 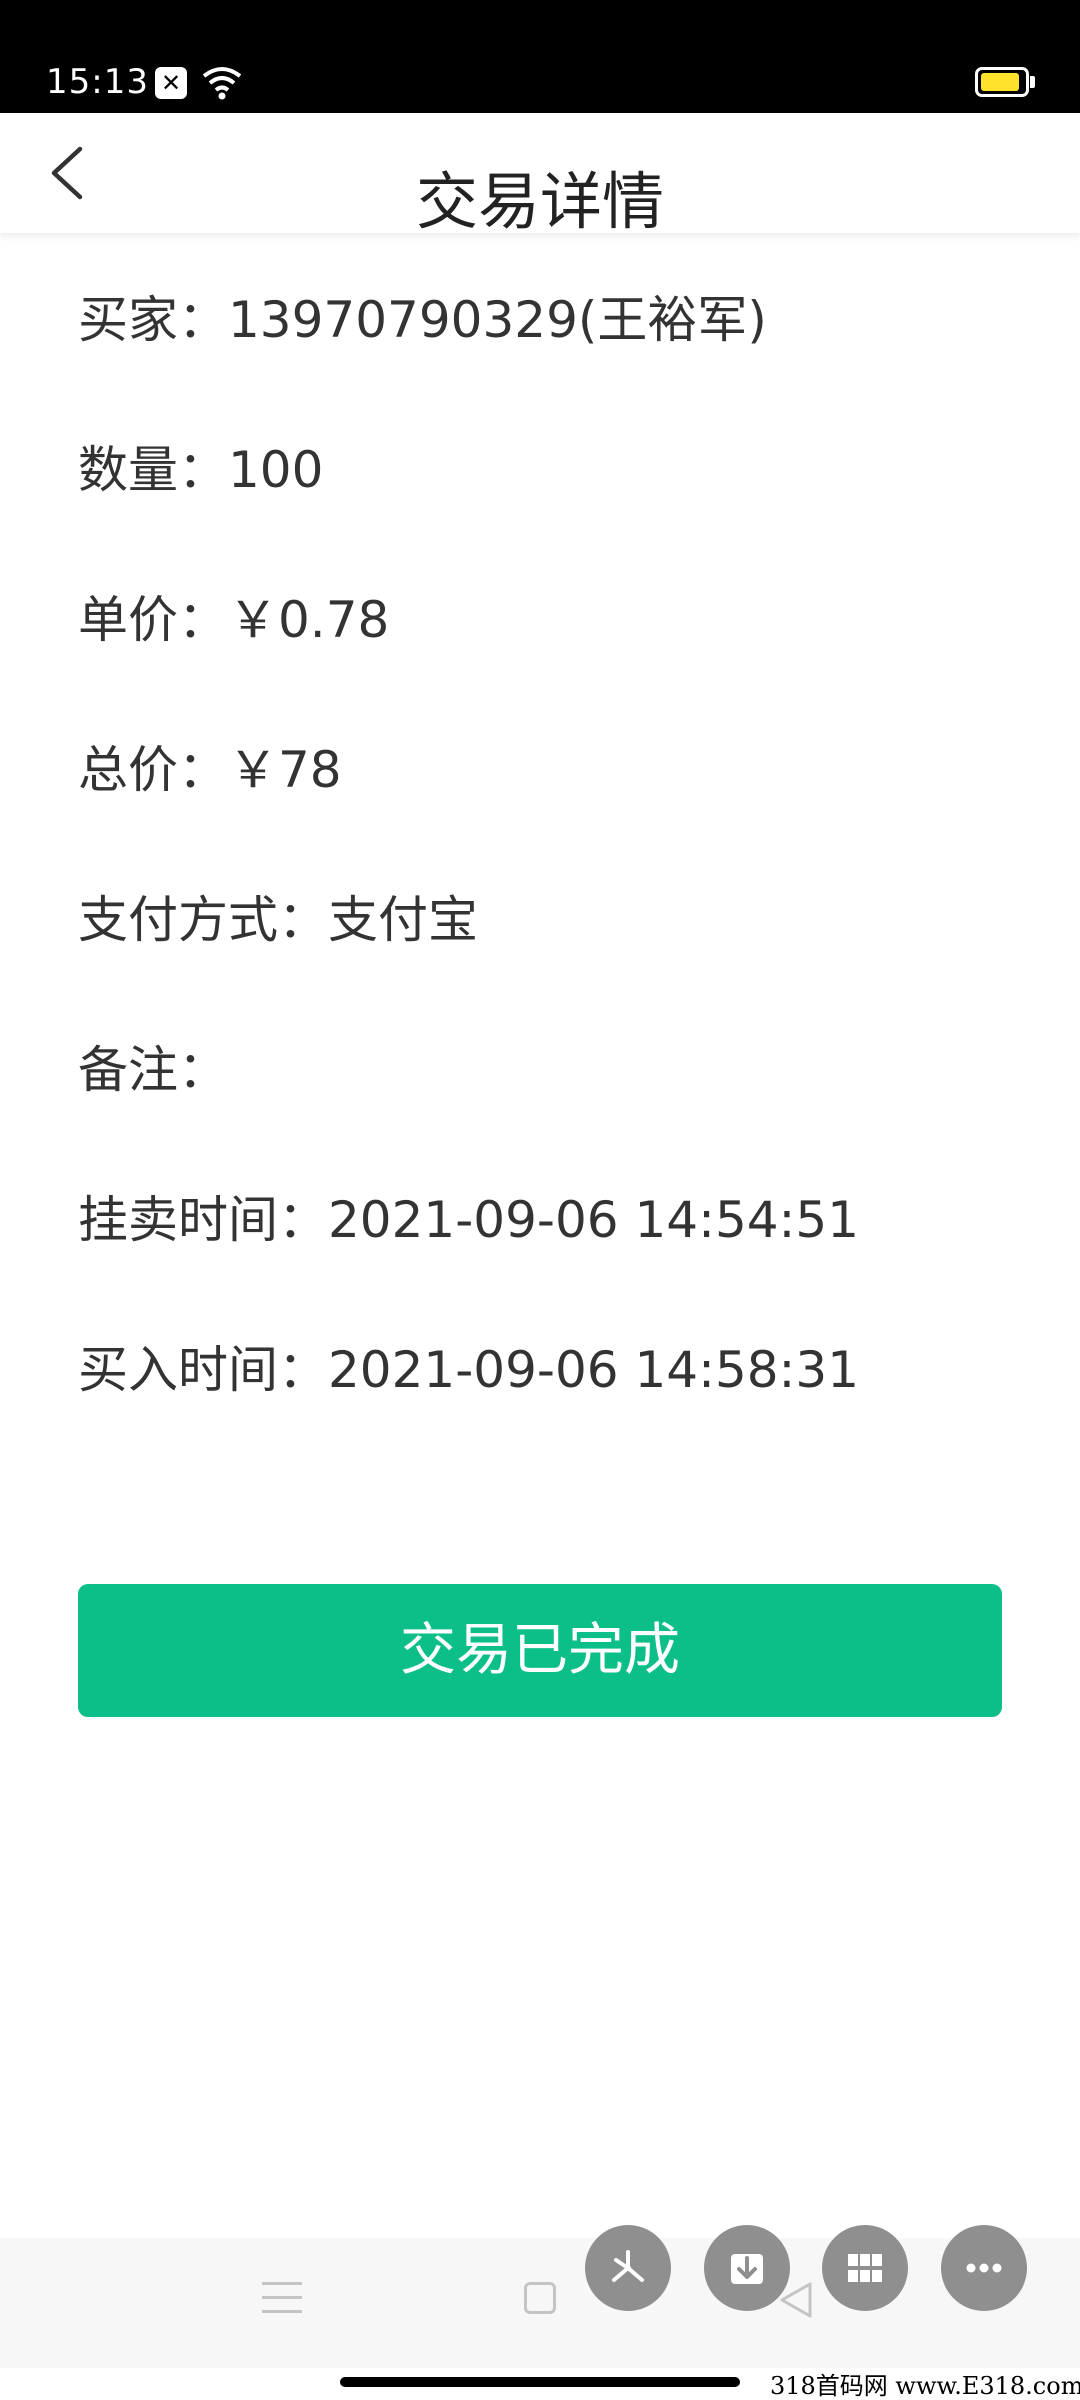 I want to click on grid-button, so click(x=865, y=2268).